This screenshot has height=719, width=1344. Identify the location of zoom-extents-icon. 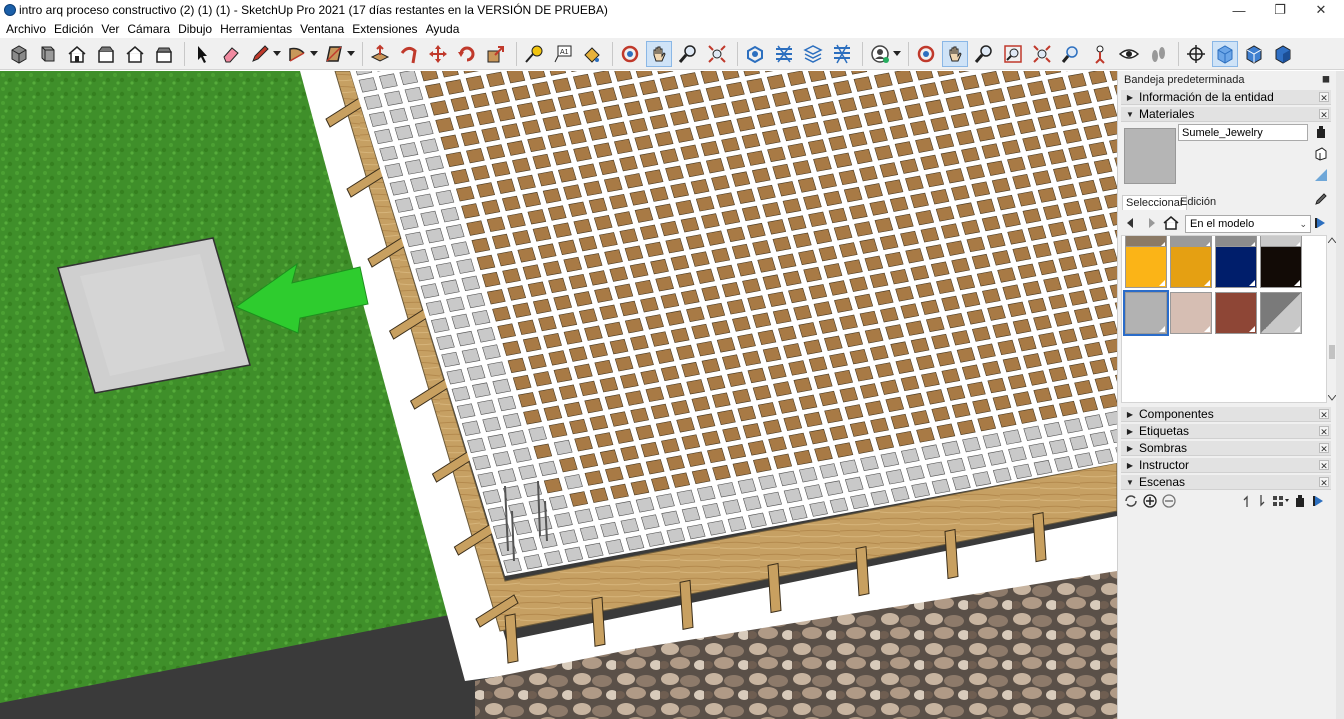
(717, 54).